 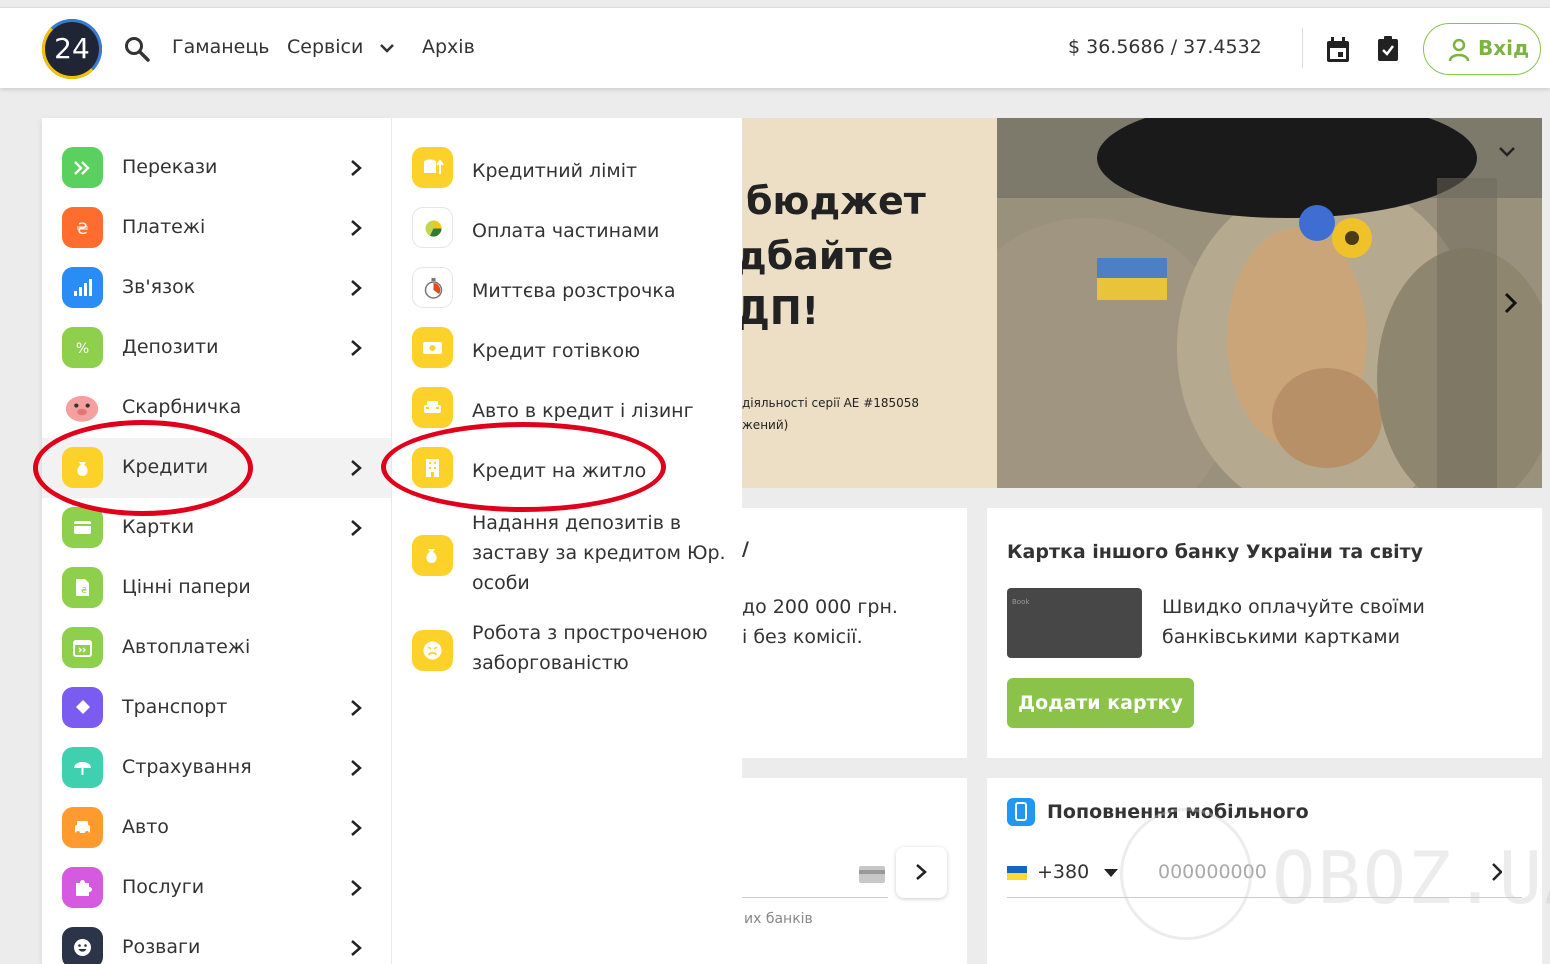 What do you see at coordinates (145, 827) in the screenshot?
I see `menu-item-label: Авто` at bounding box center [145, 827].